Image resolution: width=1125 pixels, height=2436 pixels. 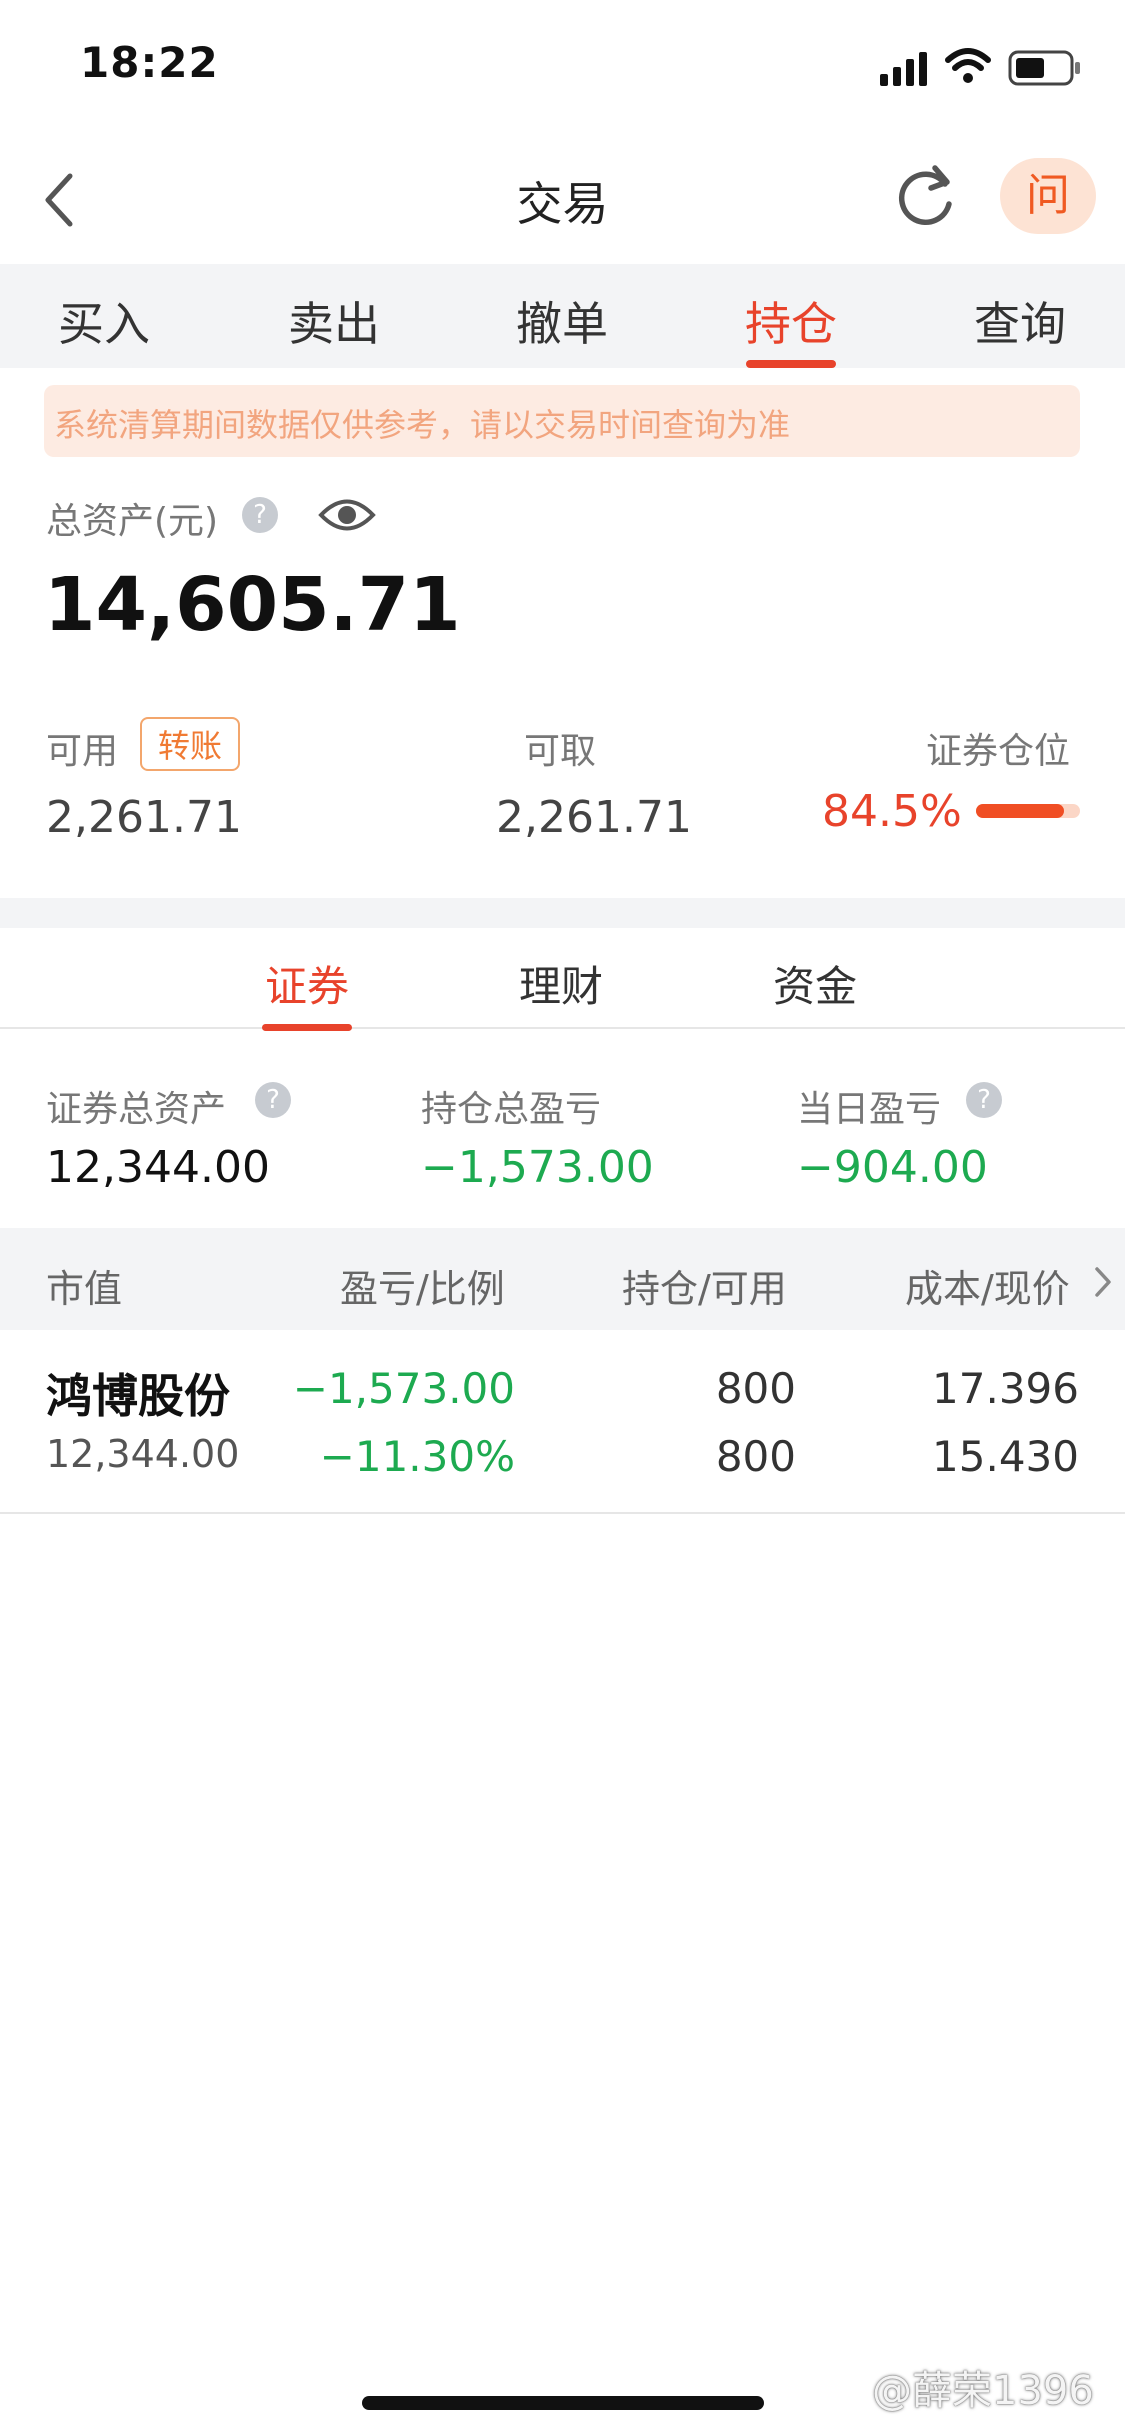 I want to click on tab-buy: 买入, so click(x=104, y=321).